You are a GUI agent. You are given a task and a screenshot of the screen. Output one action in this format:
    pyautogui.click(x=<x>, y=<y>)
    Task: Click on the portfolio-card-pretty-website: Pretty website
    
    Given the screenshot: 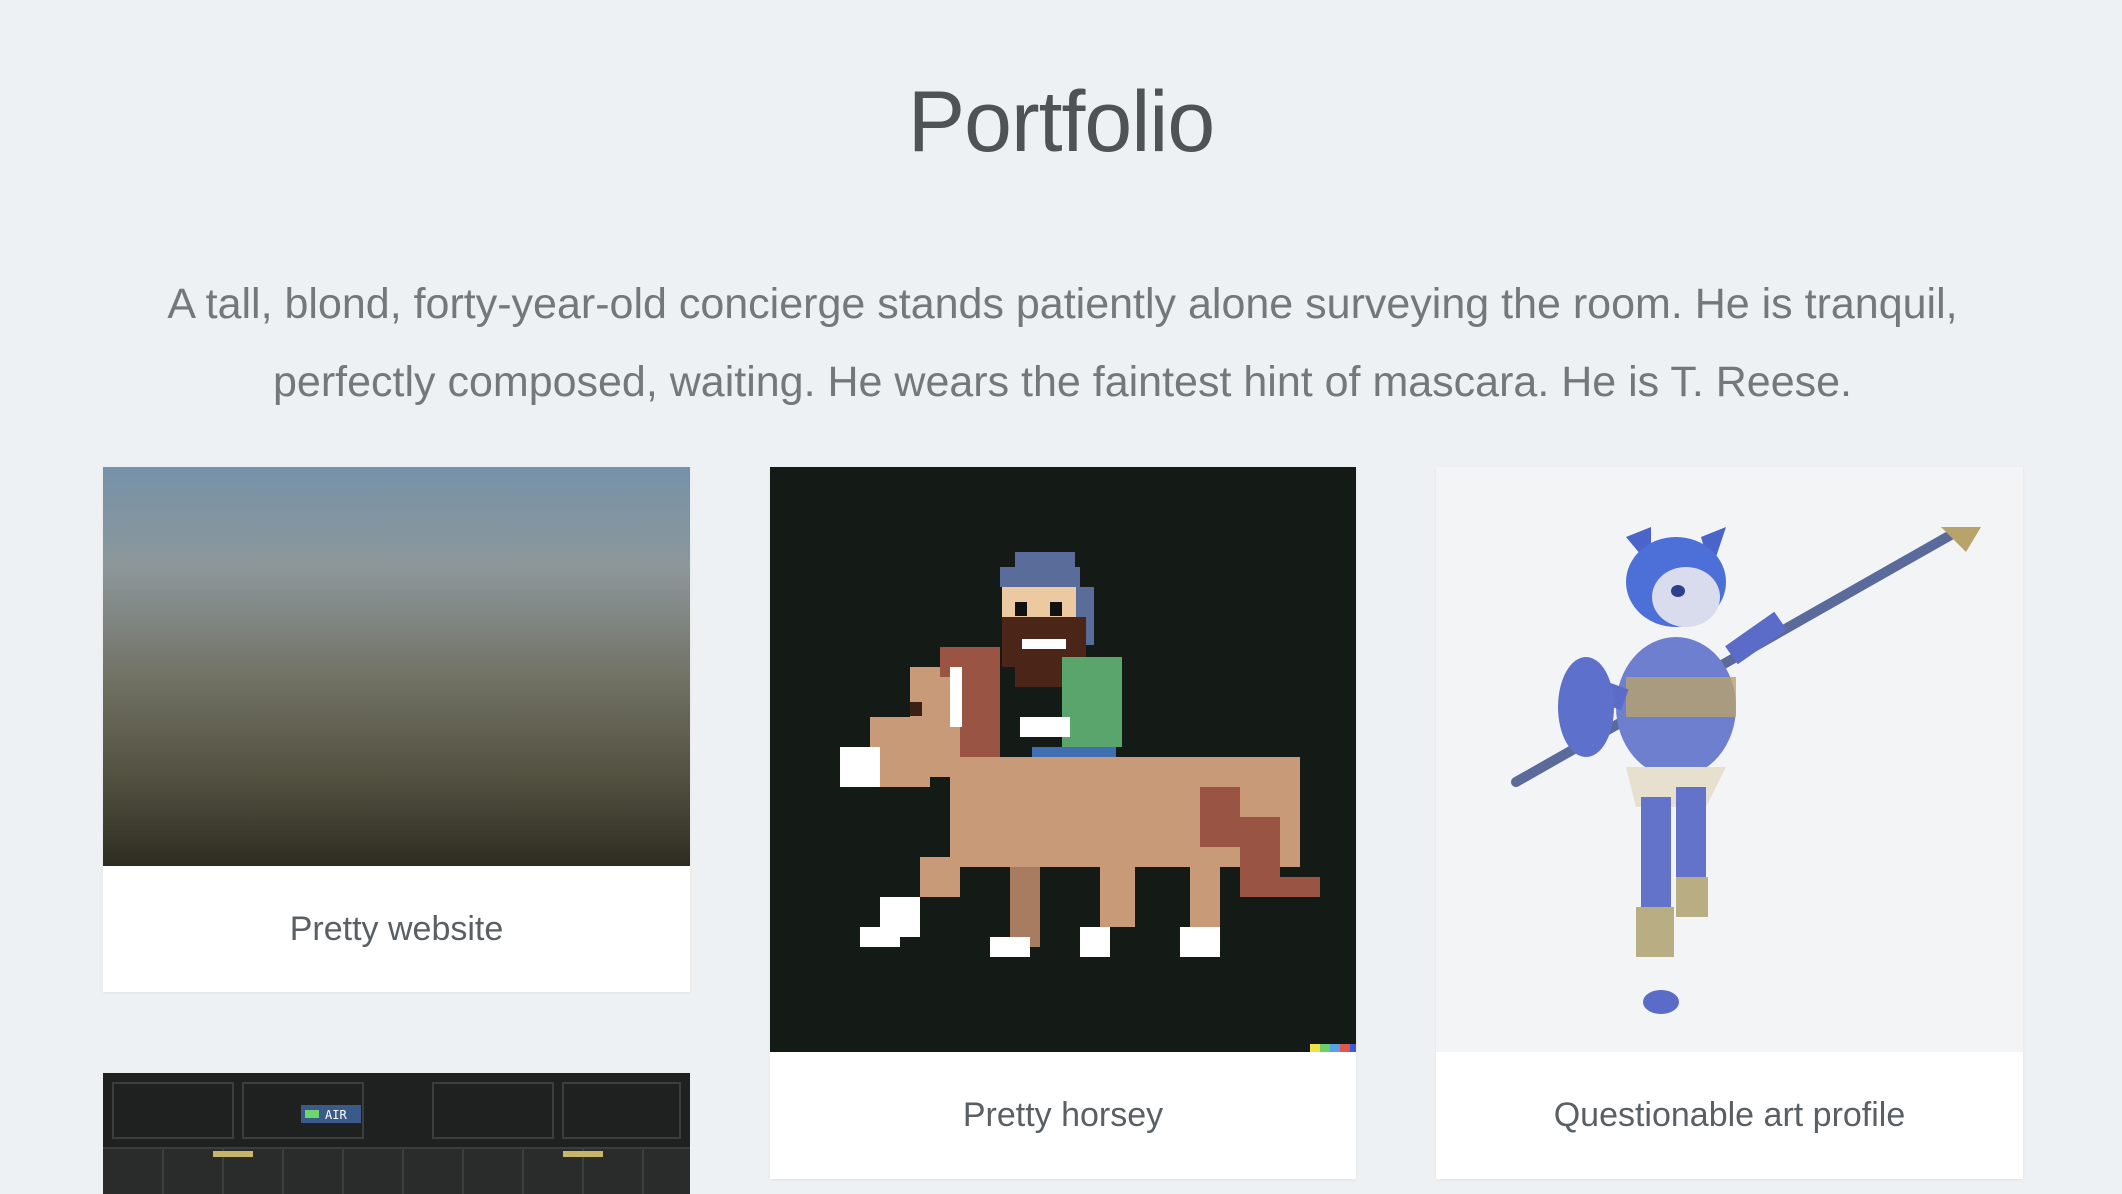 What is the action you would take?
    pyautogui.click(x=396, y=729)
    